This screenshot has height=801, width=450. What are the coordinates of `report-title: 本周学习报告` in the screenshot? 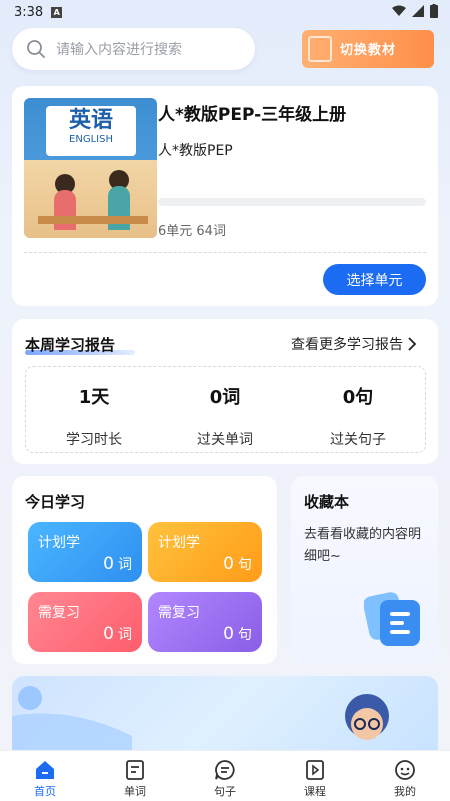 It's located at (70, 345).